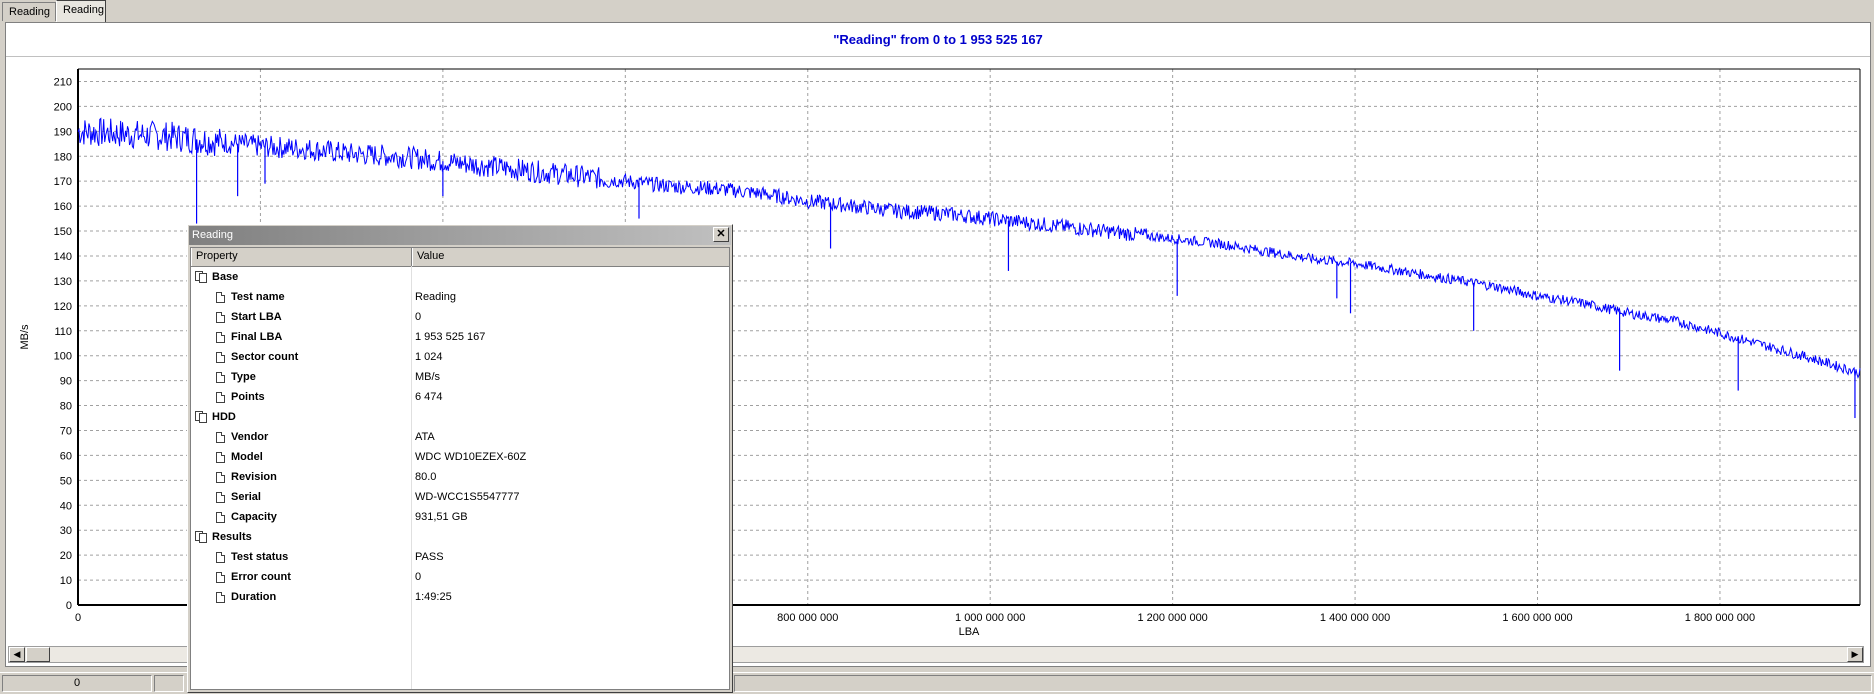 This screenshot has width=1874, height=694. I want to click on property-name: Duration, so click(254, 597).